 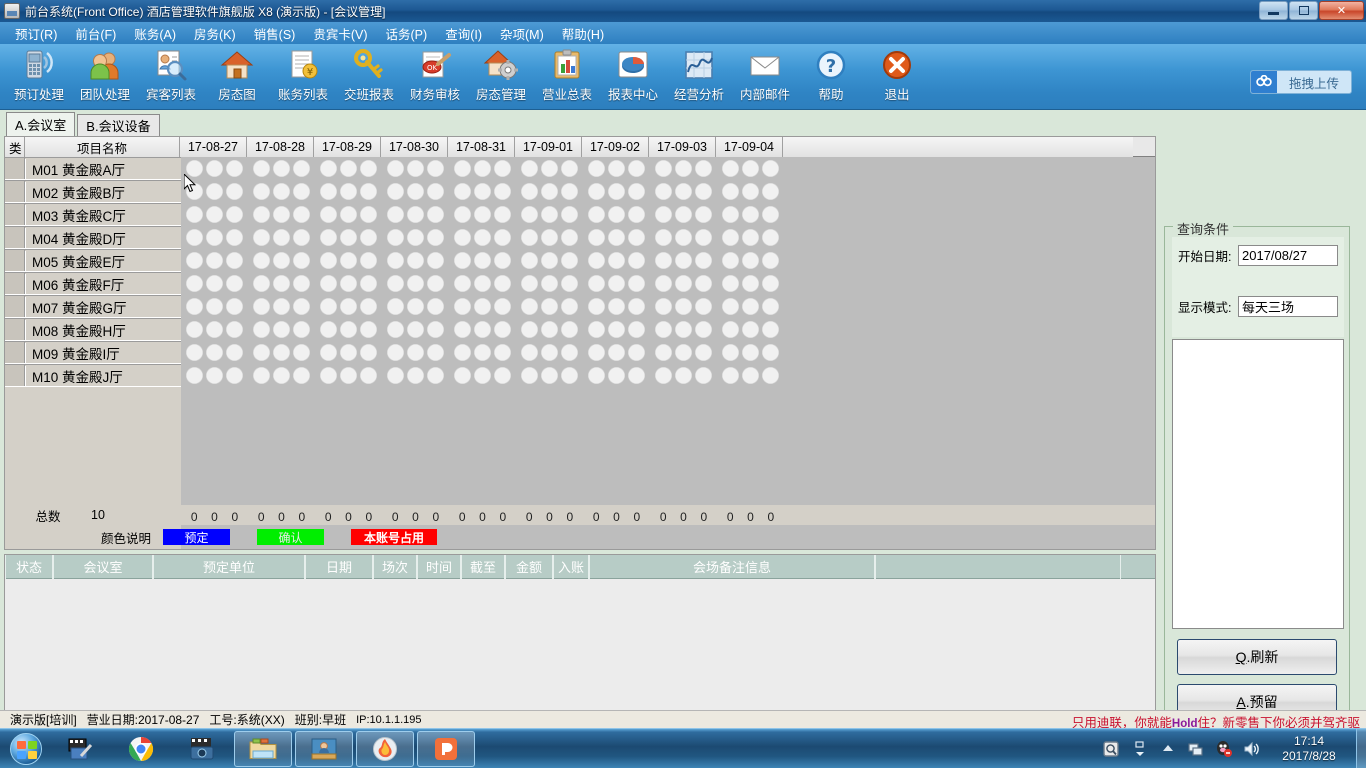 I want to click on toolbar-button-exit: 退出, so click(x=897, y=76).